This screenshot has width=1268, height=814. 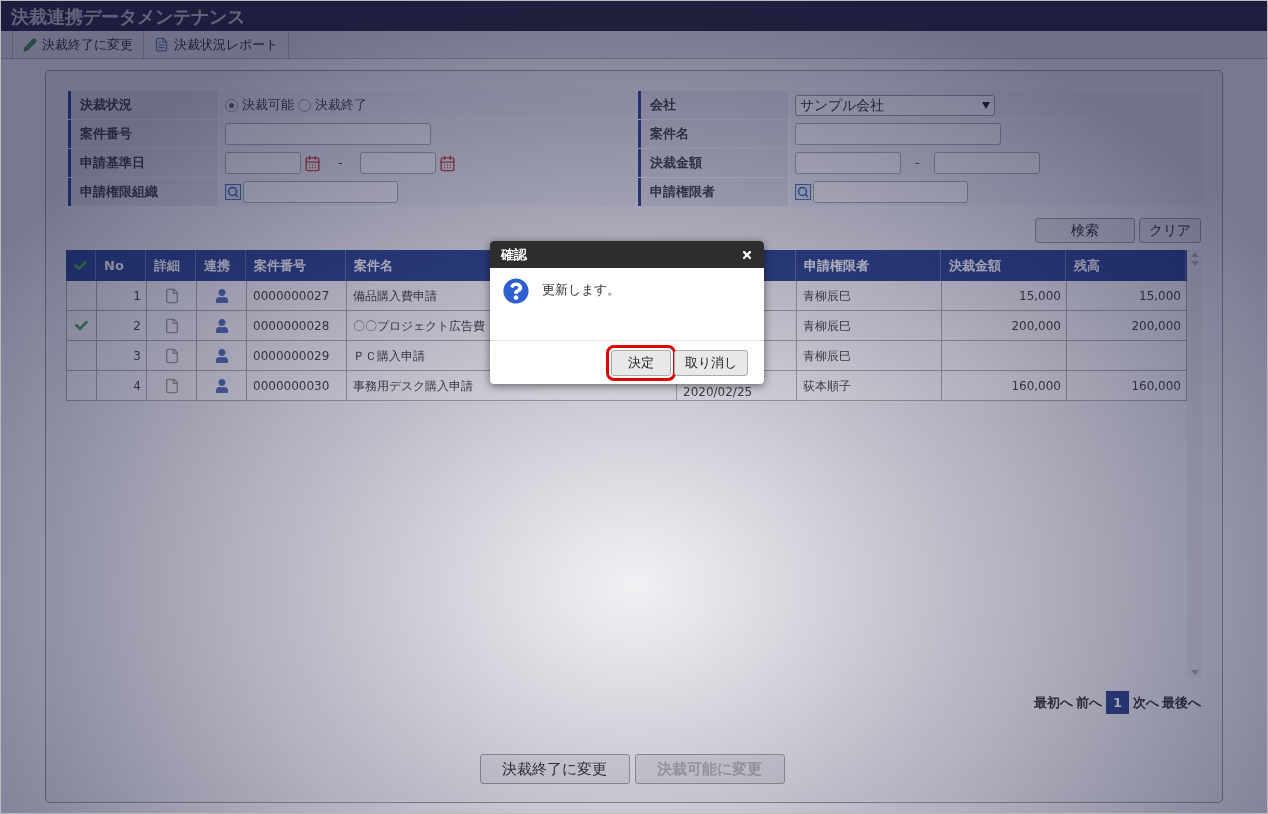 What do you see at coordinates (713, 192) in the screenshot?
I see `form-label: 申請権限者` at bounding box center [713, 192].